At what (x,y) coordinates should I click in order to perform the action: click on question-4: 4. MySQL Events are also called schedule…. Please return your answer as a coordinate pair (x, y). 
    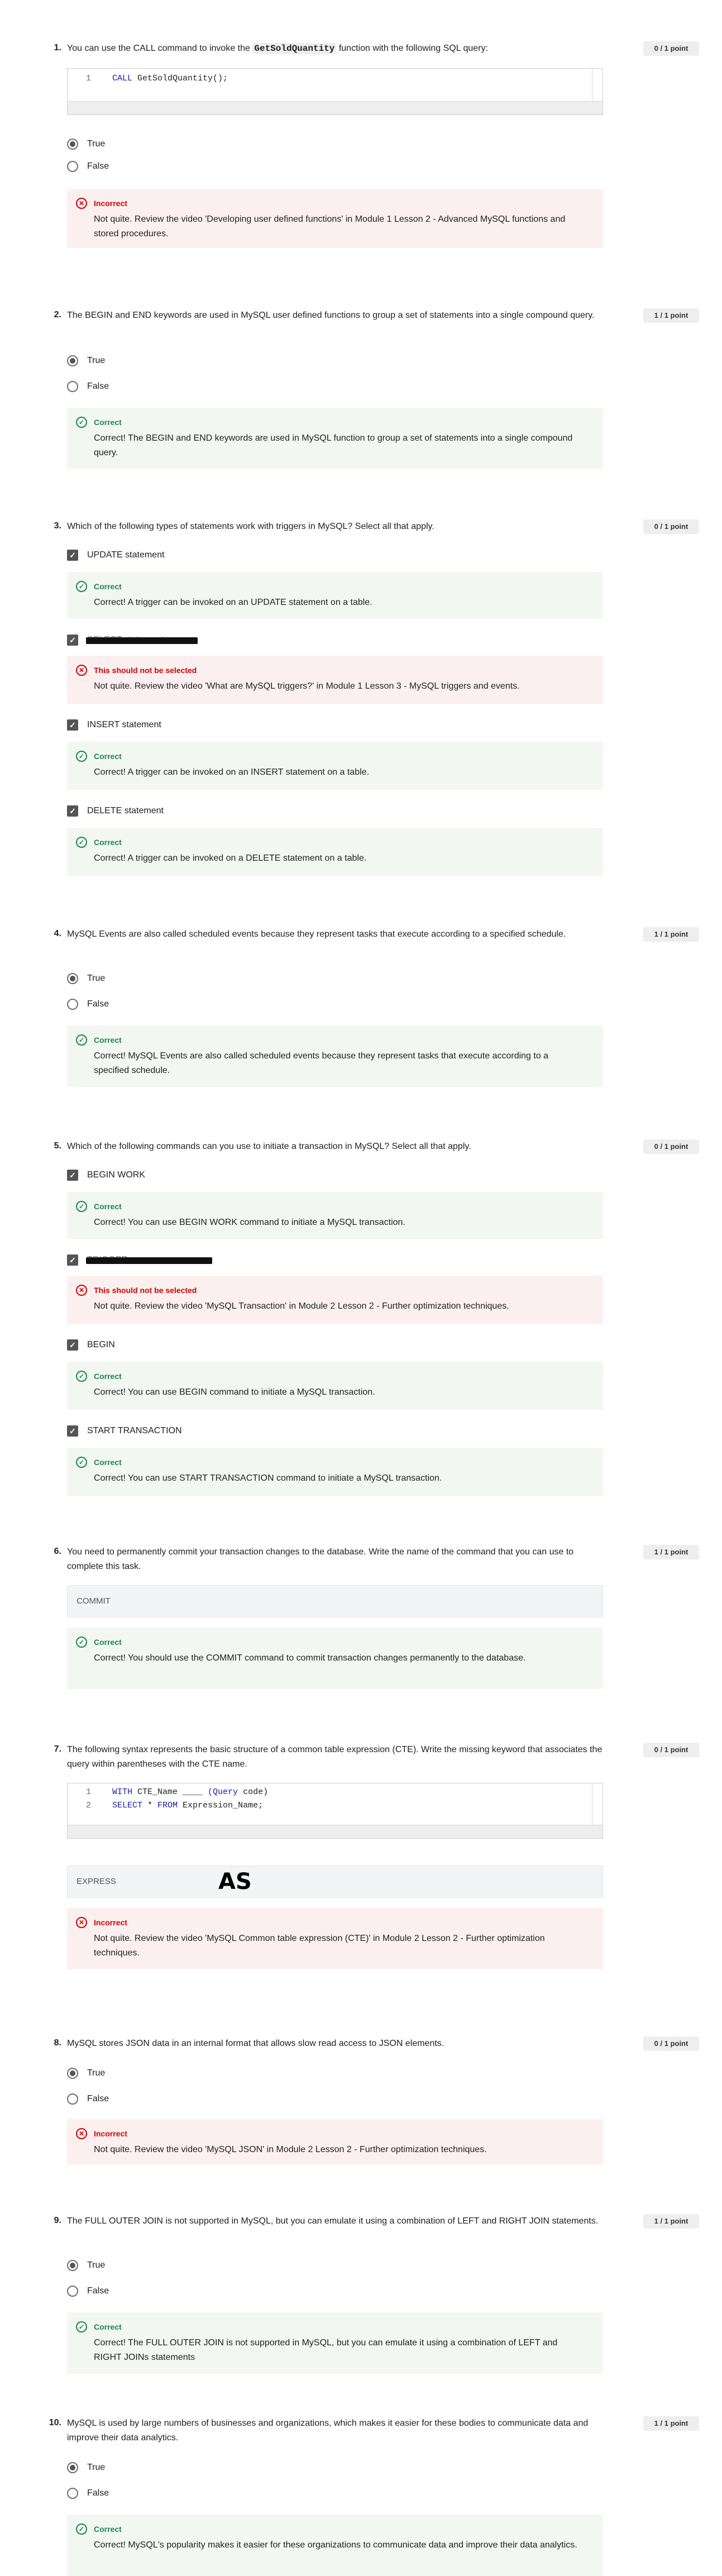
    Looking at the image, I should click on (381, 1007).